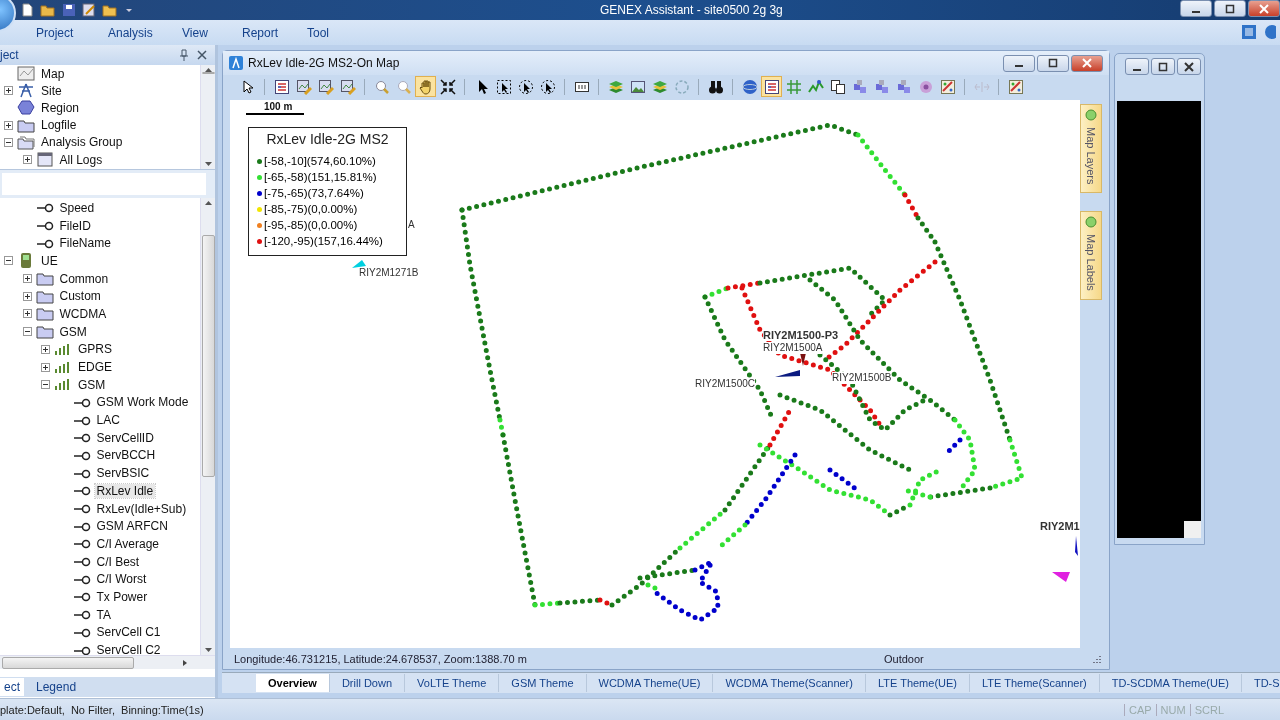 Image resolution: width=1280 pixels, height=720 pixels. Describe the element at coordinates (26, 108) in the screenshot. I see `hexagon-icon` at that location.